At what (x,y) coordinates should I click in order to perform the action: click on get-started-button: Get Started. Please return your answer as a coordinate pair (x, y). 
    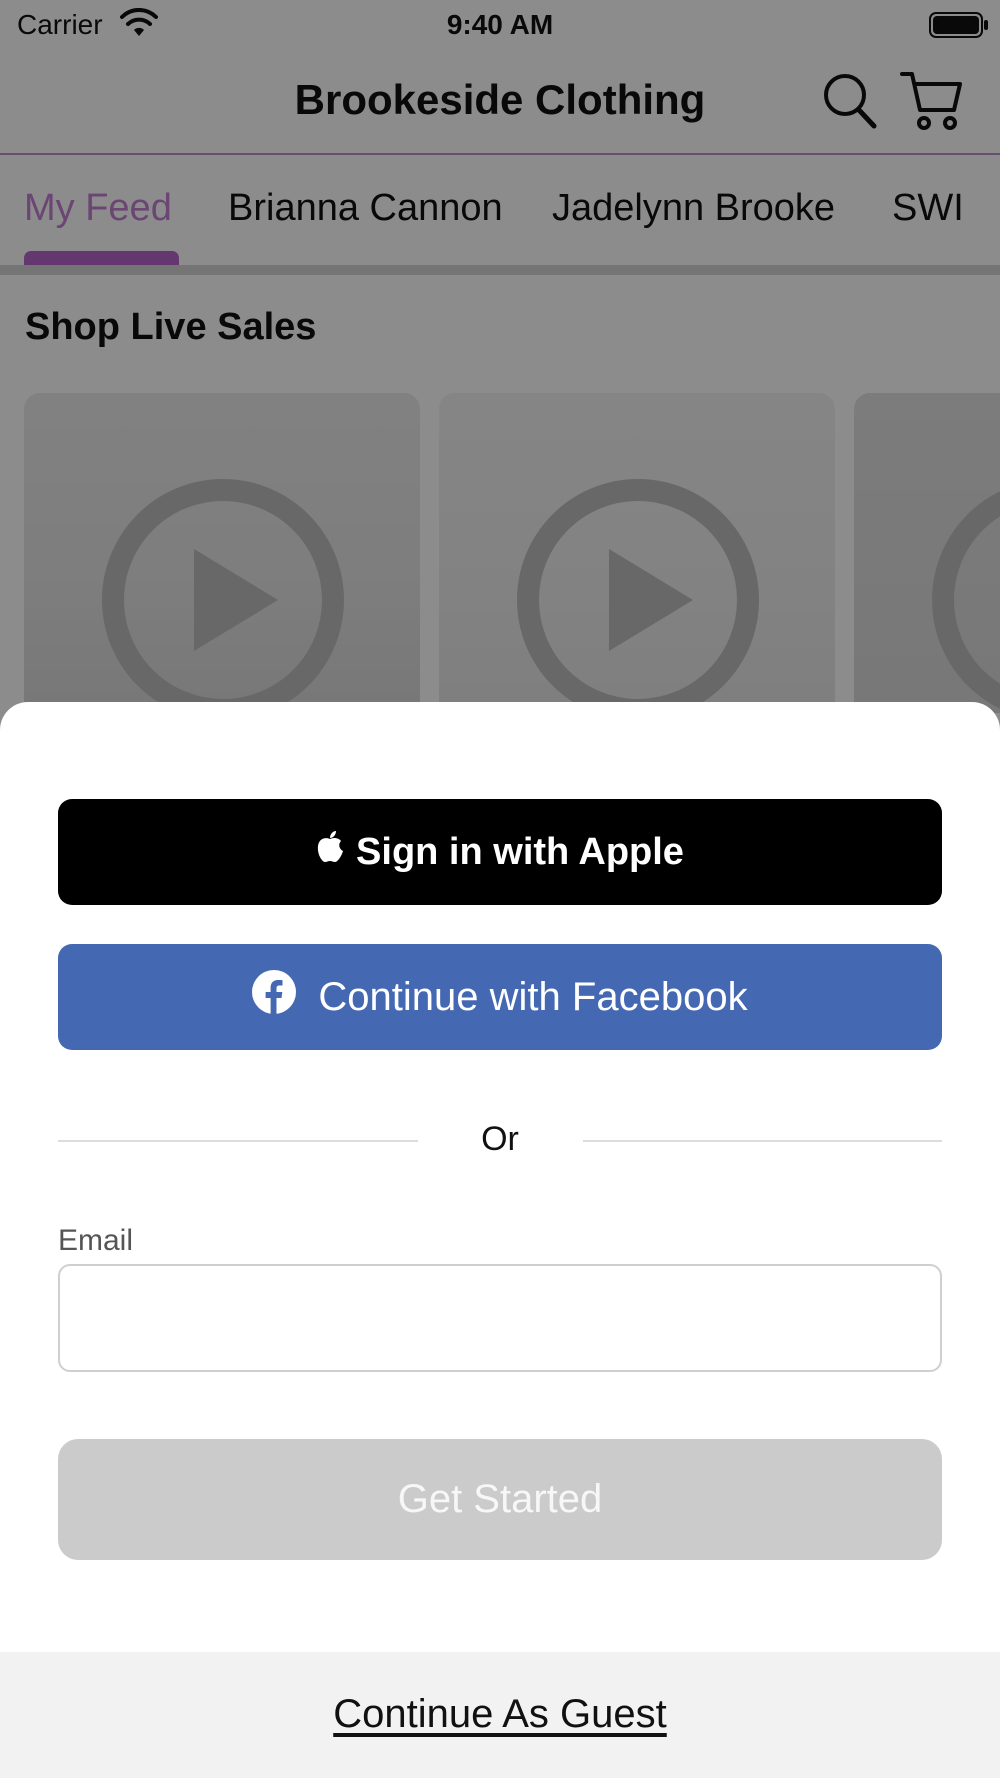
    Looking at the image, I should click on (500, 1499).